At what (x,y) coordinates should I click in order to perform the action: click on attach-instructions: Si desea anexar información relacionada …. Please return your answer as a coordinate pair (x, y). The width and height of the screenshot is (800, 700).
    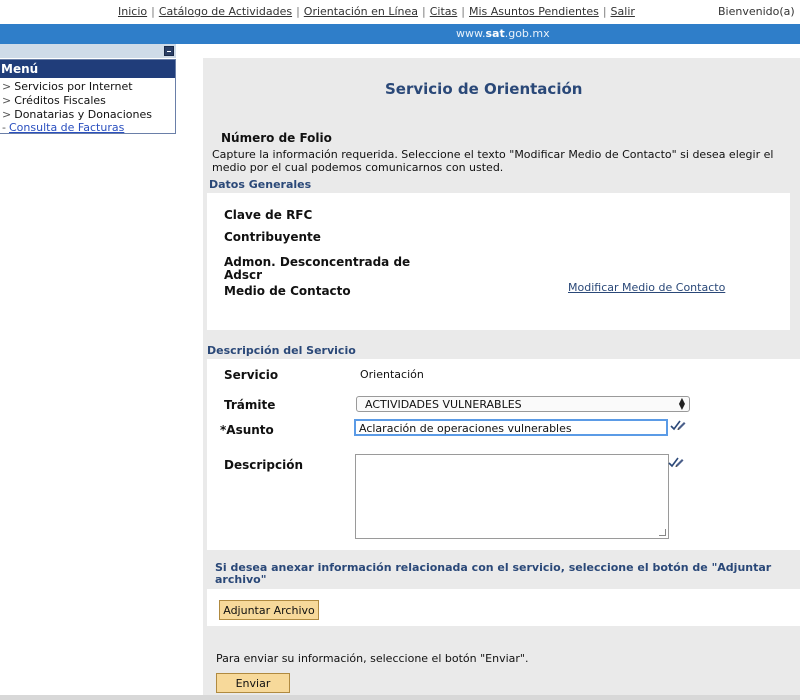
    Looking at the image, I should click on (493, 573).